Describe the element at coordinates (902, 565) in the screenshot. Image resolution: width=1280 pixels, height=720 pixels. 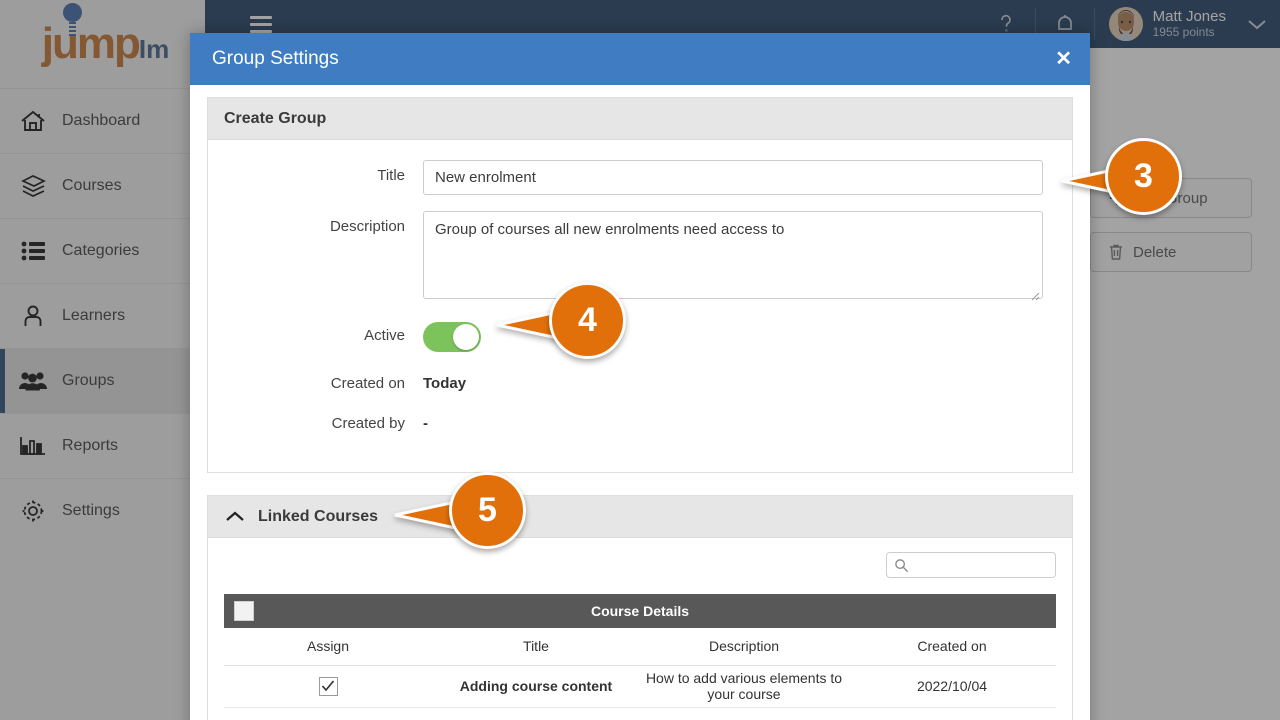
I see `magnifier-icon` at that location.